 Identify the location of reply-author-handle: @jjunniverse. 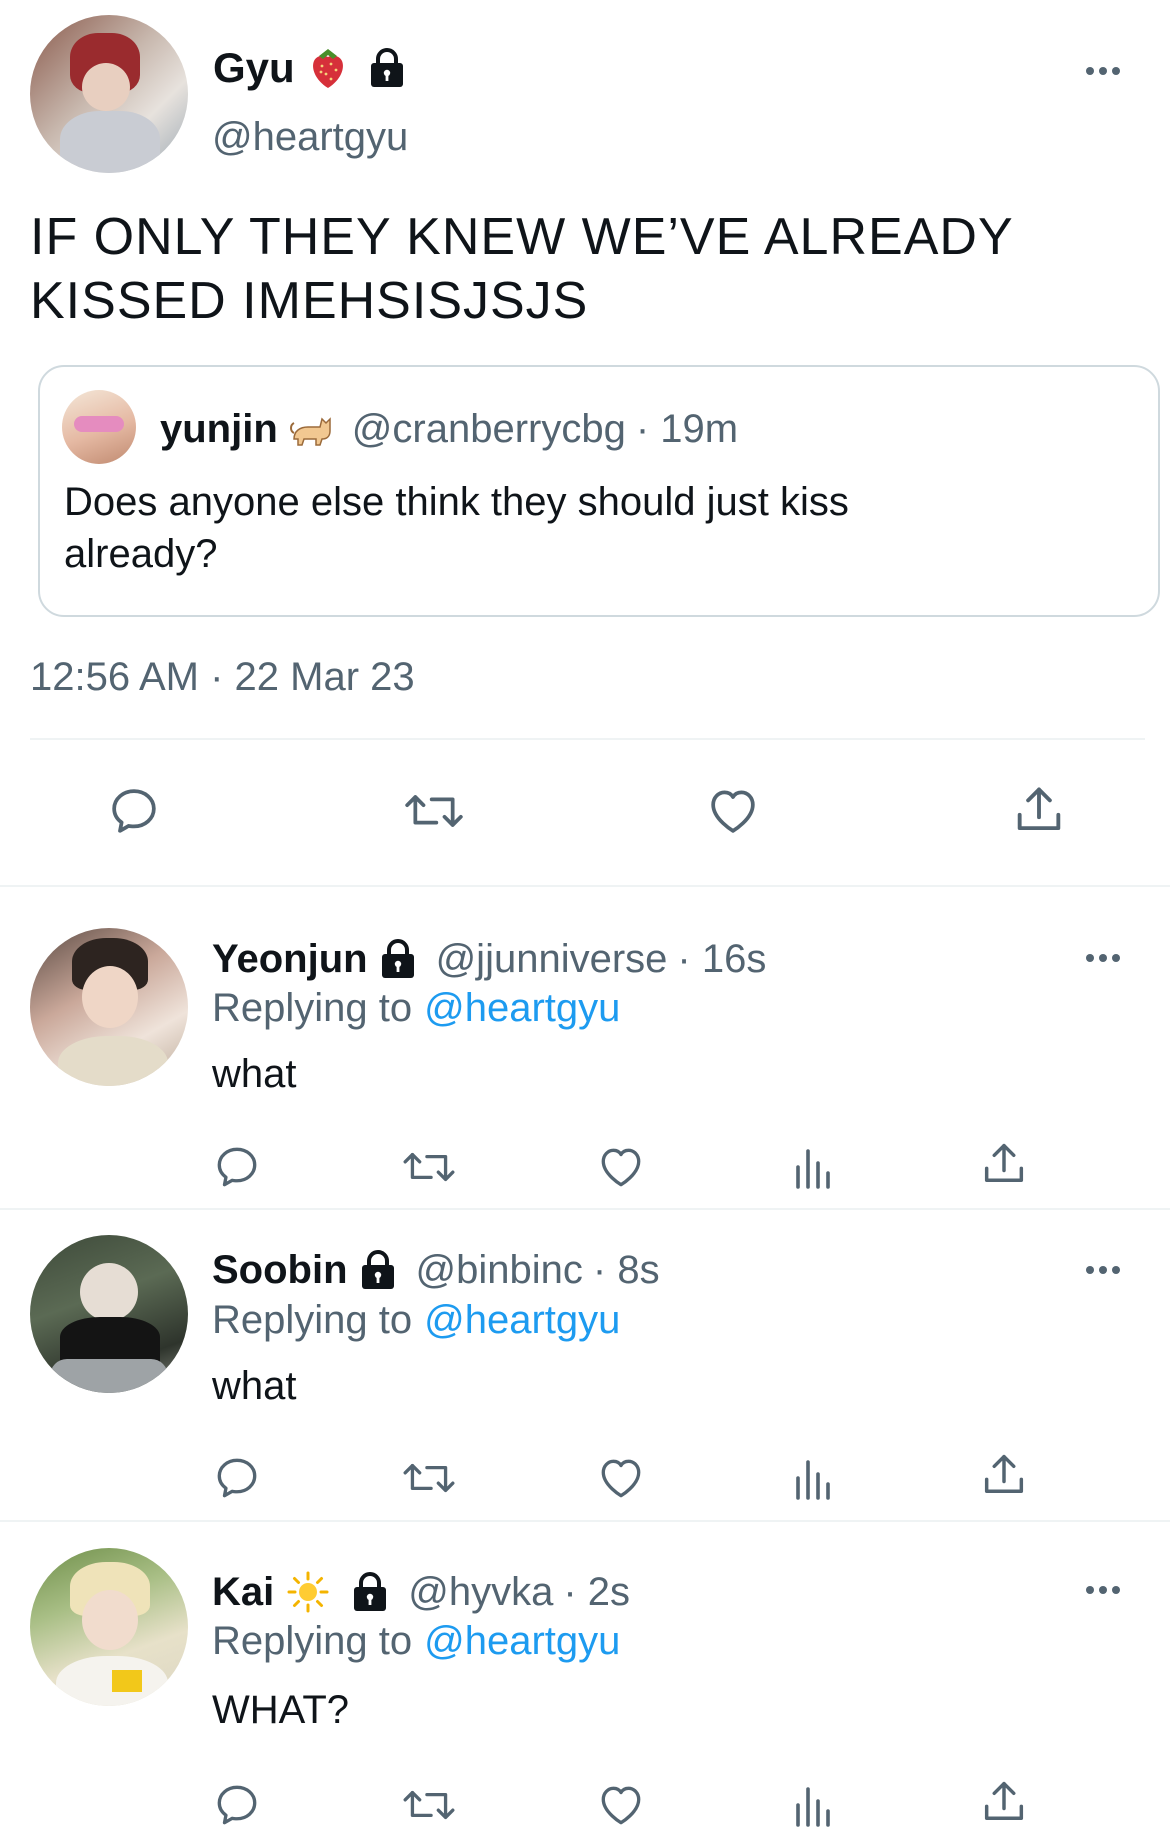
(552, 959).